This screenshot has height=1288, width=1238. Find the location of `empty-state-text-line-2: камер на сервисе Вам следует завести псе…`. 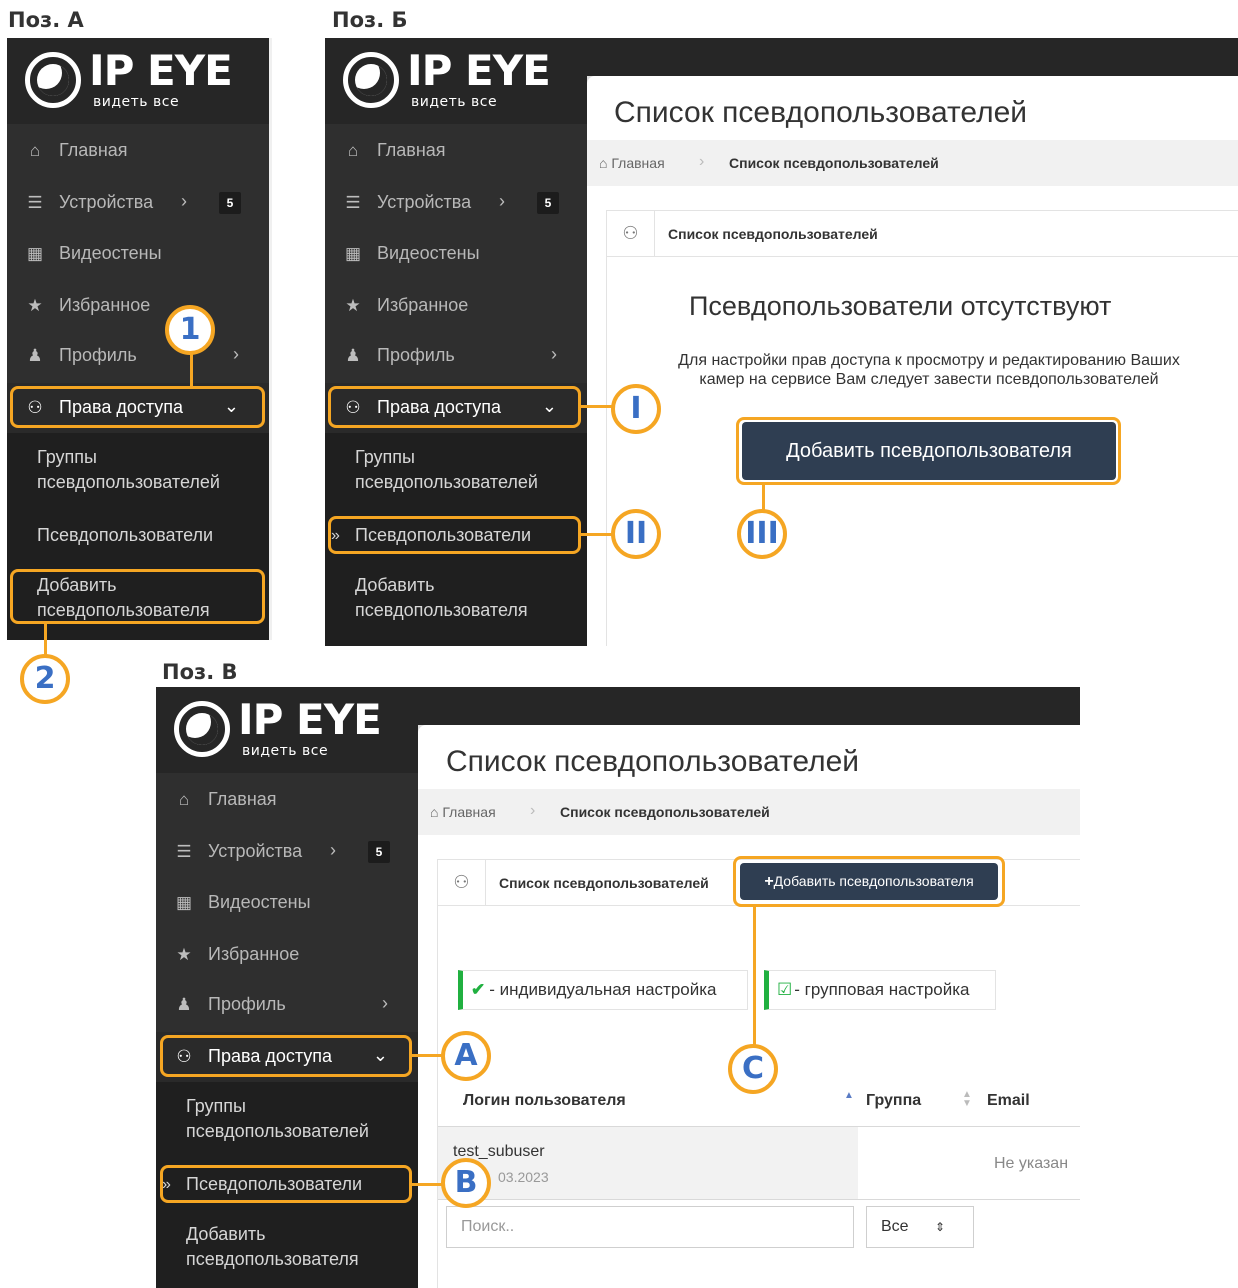

empty-state-text-line-2: камер на сервисе Вам следует завести псе… is located at coordinates (929, 379).